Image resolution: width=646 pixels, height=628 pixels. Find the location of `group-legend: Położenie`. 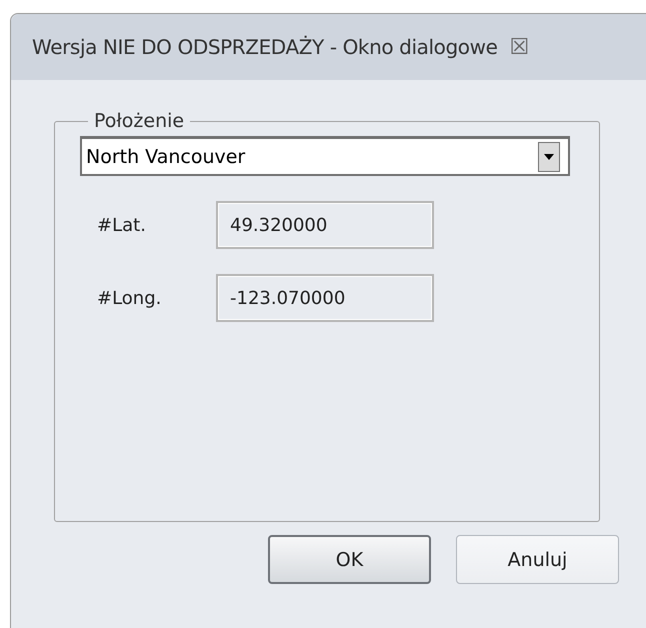

group-legend: Położenie is located at coordinates (139, 121).